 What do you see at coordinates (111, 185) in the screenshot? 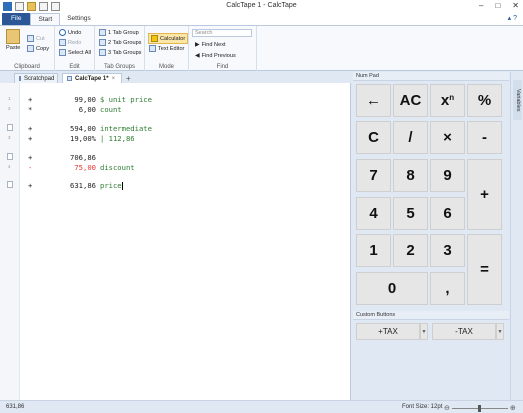
I see `comment: price` at bounding box center [111, 185].